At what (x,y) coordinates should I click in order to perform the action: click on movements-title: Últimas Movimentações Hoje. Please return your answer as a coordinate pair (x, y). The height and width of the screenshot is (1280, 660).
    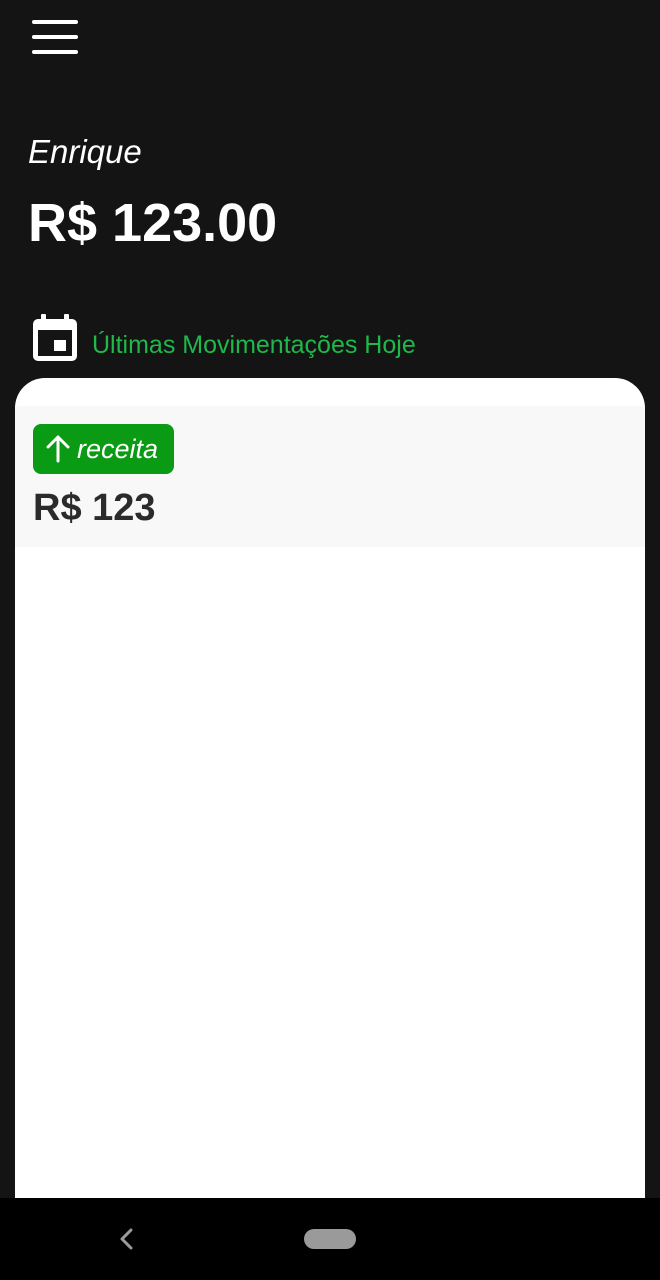
    Looking at the image, I should click on (254, 345).